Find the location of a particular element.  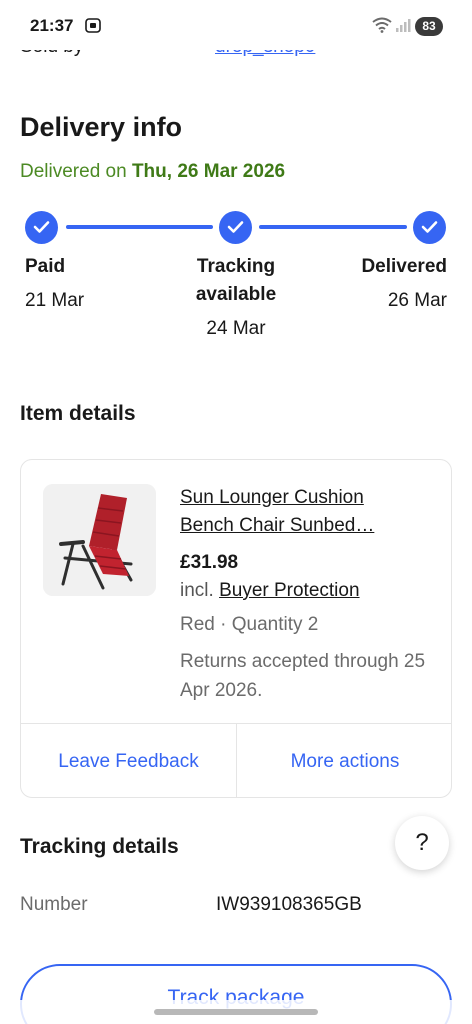

step-delivered-date: 26 Mar is located at coordinates (417, 300).